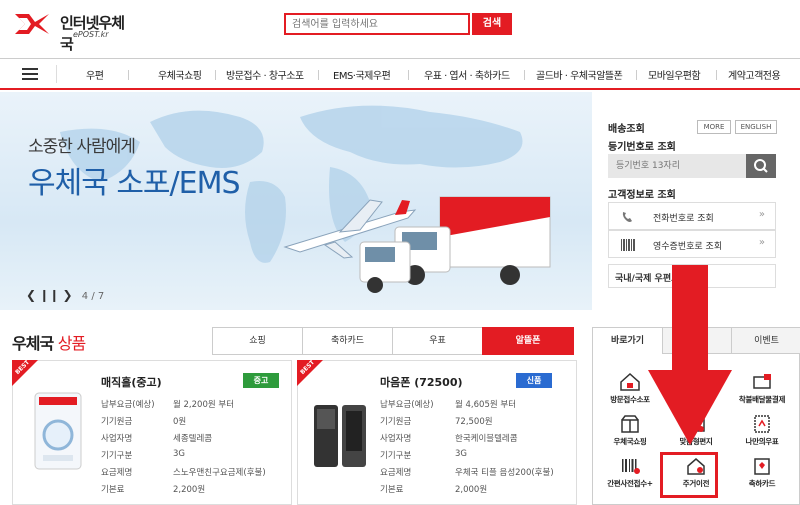 The height and width of the screenshot is (505, 800). I want to click on products-title: 우체국 상품, so click(49, 342).